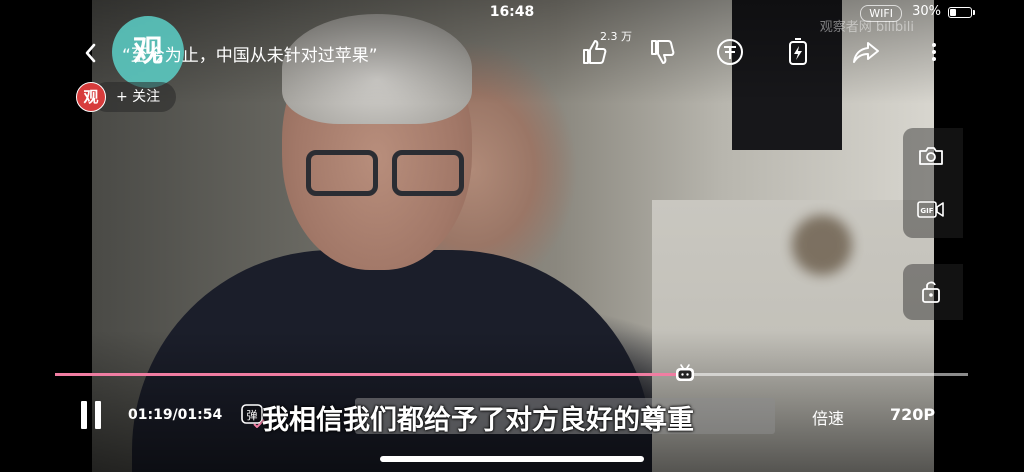 This screenshot has width=1024, height=472. What do you see at coordinates (926, 211) in the screenshot?
I see `gif-label: GIF` at bounding box center [926, 211].